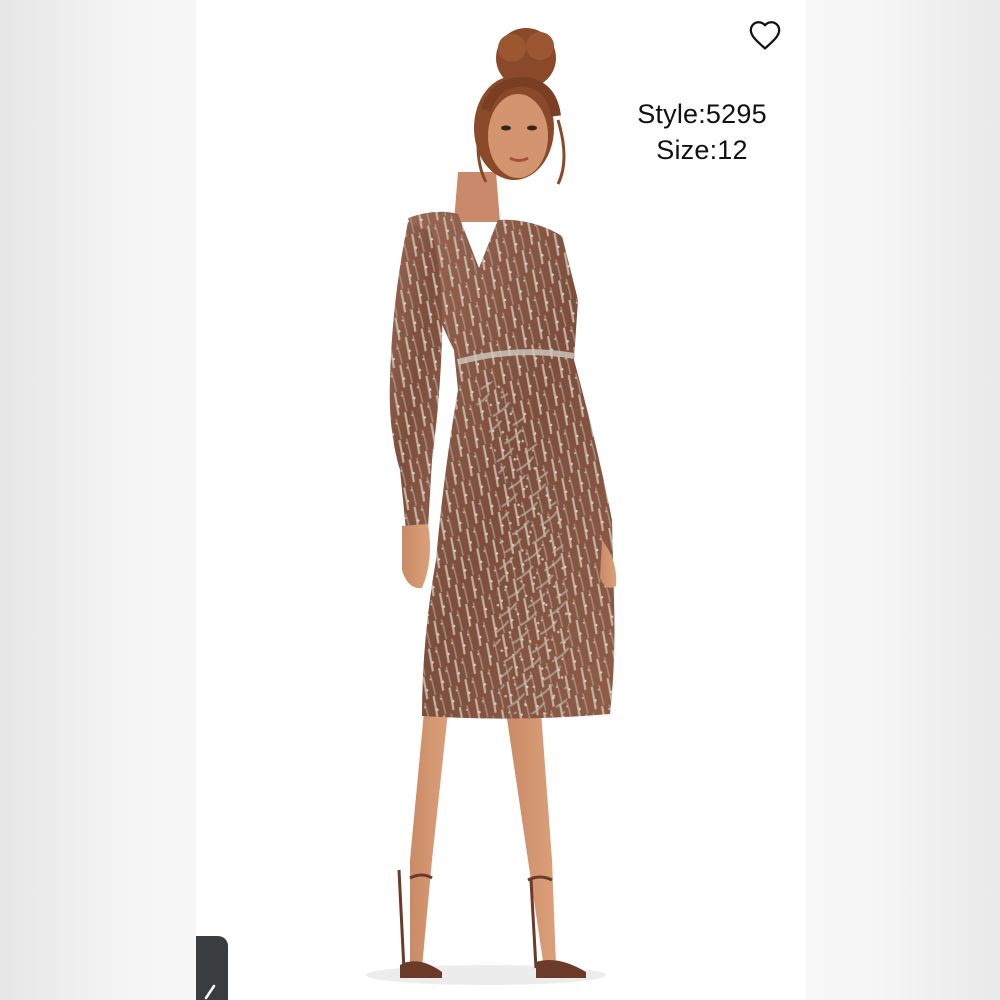 The image size is (1000, 1000). I want to click on heart-outline-icon, so click(765, 35).